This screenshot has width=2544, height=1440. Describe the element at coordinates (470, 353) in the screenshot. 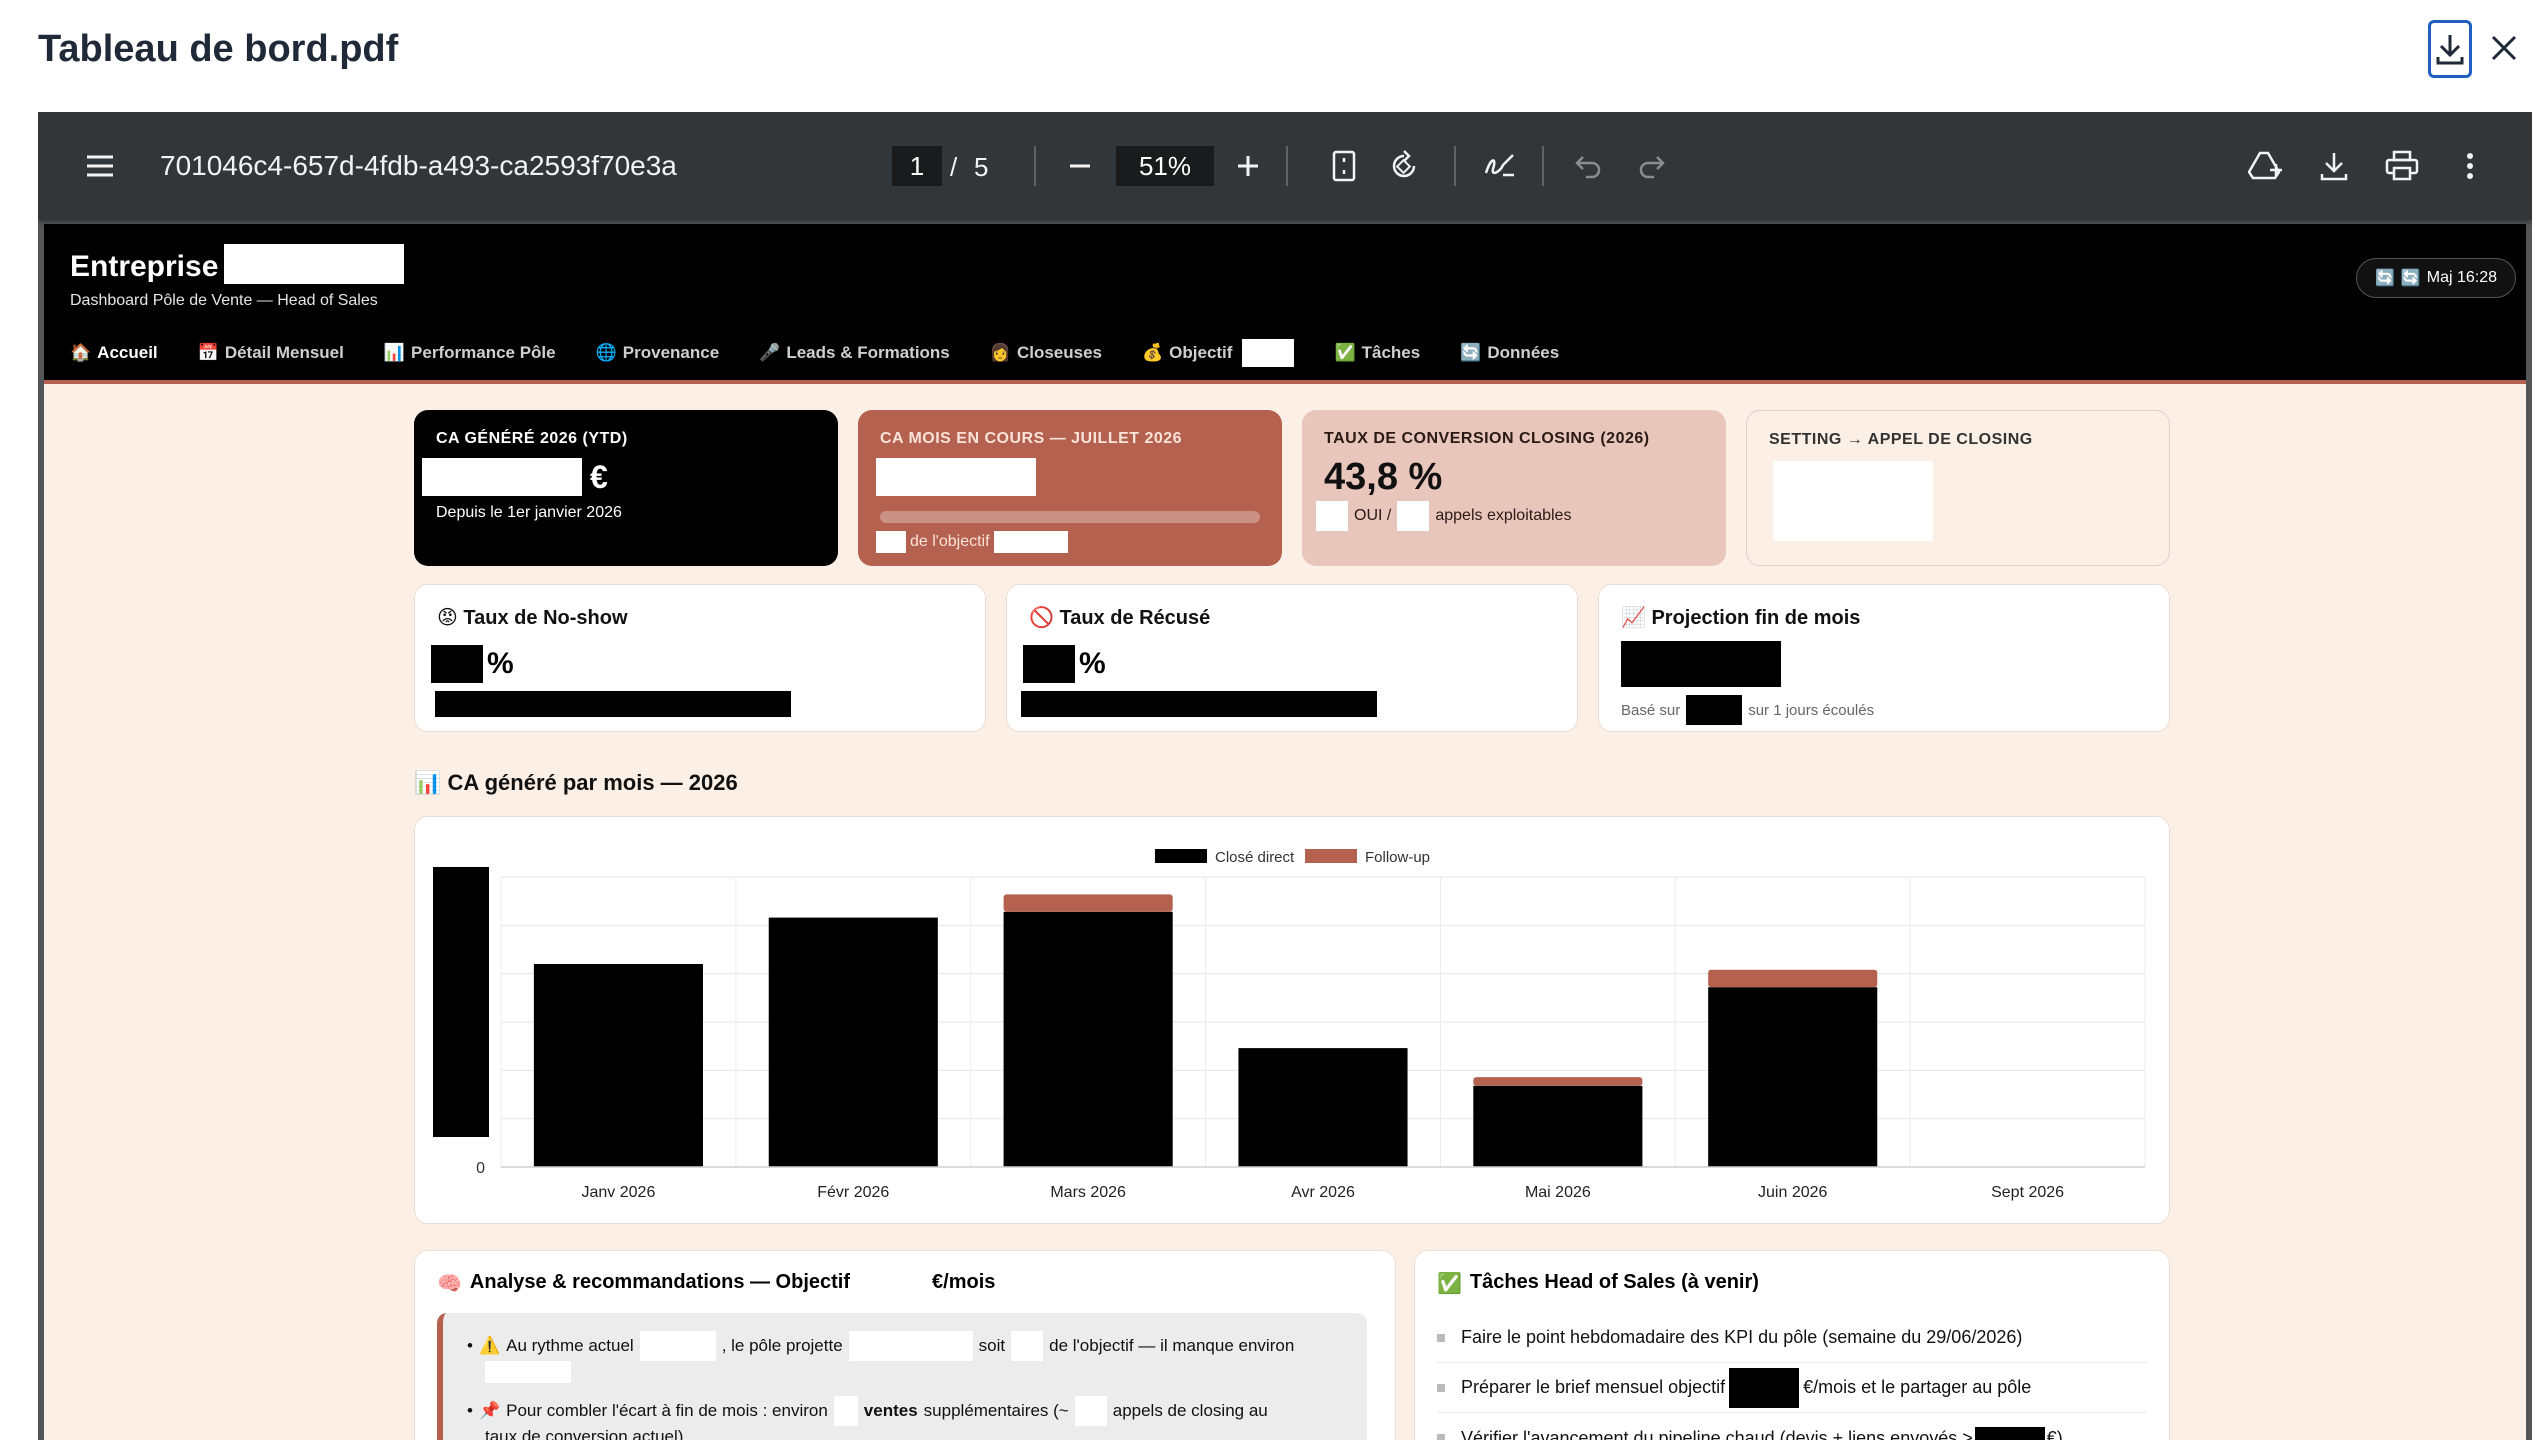

I see `nav-item-performance-pole: 📊 Performance Pôle` at that location.